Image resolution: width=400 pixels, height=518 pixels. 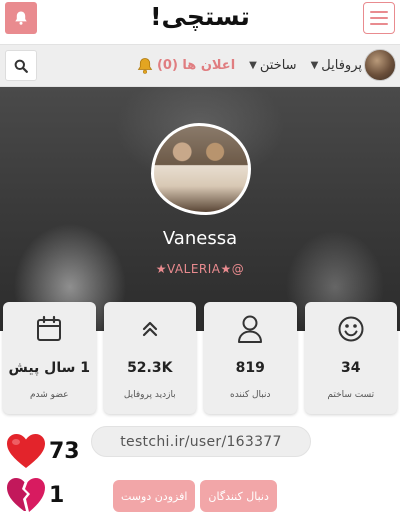 What do you see at coordinates (49, 358) in the screenshot?
I see `stat-card-joined: 1 سال پیش عضو شدم` at bounding box center [49, 358].